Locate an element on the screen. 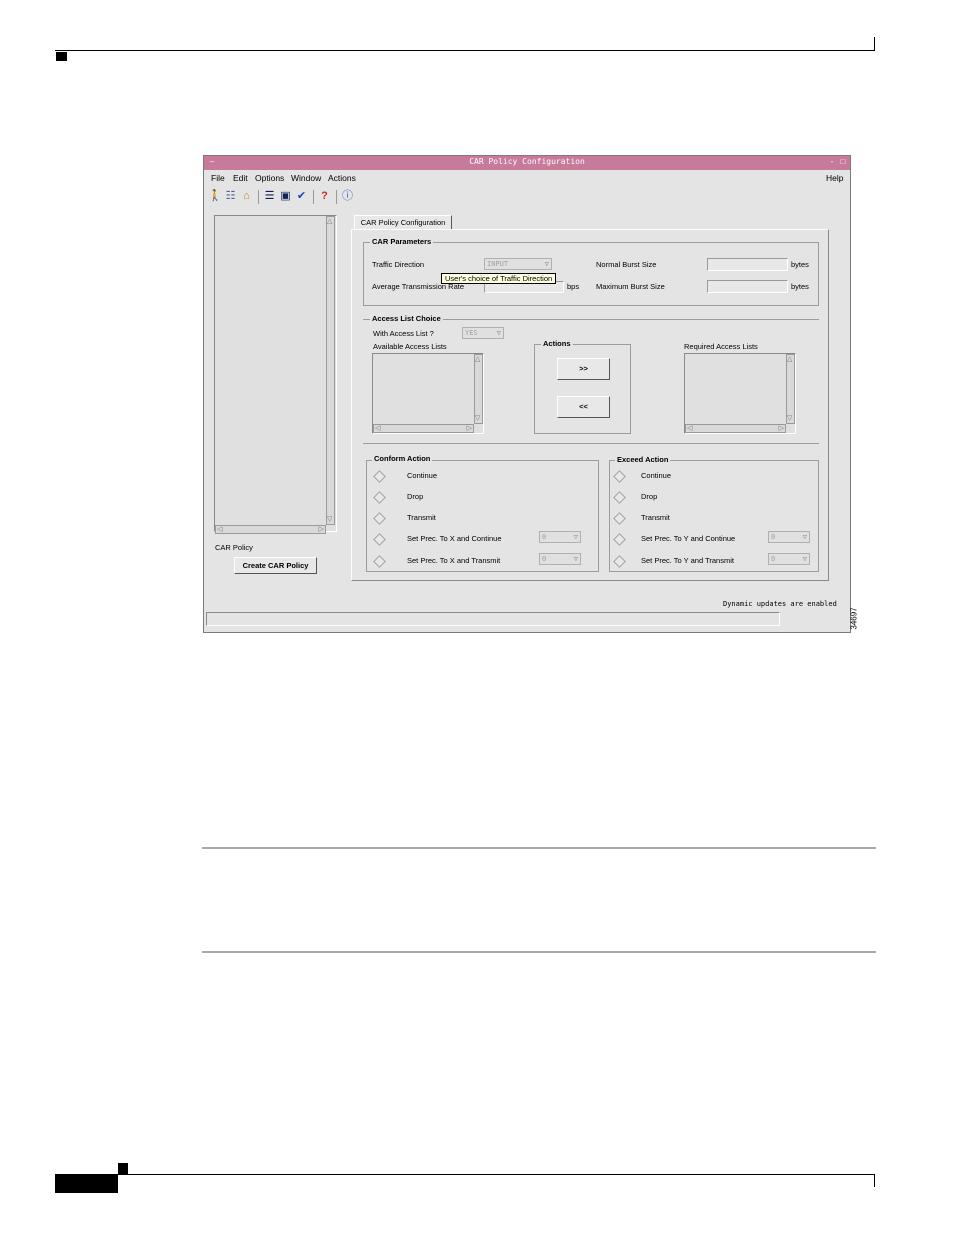 This screenshot has height=1235, width=954. conform-set-transmit-select: 0 ▽ is located at coordinates (560, 559).